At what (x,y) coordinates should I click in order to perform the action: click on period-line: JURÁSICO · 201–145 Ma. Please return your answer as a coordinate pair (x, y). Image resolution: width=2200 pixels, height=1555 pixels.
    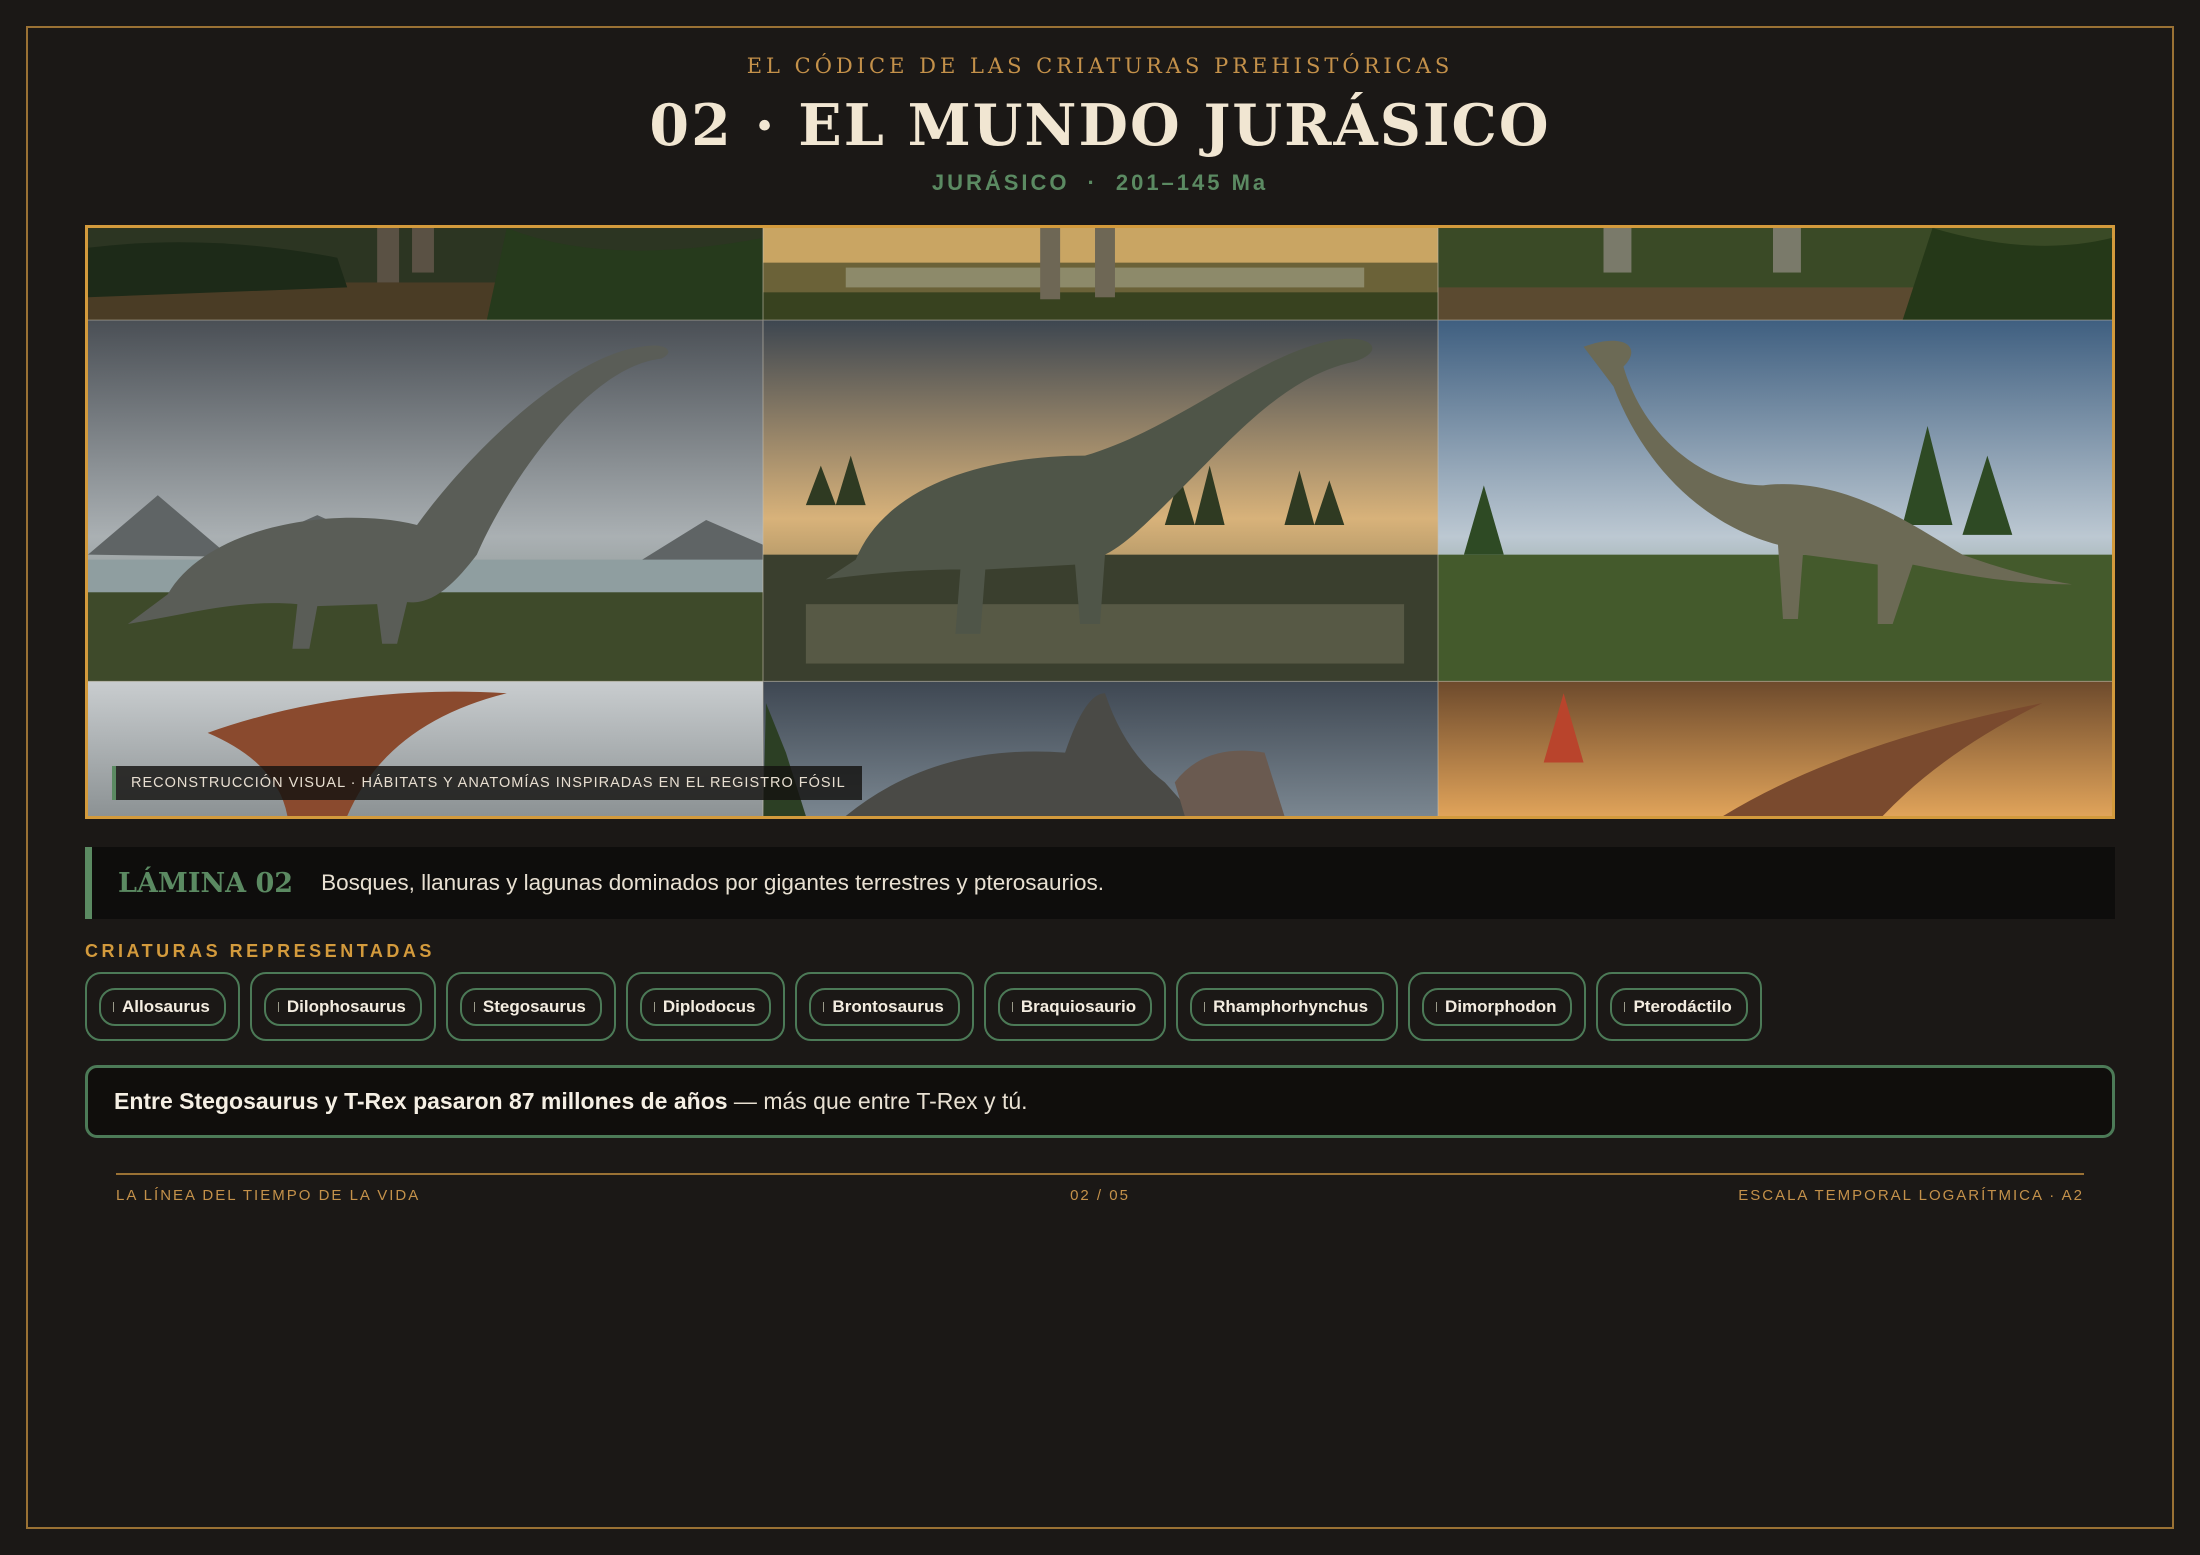
    Looking at the image, I should click on (1100, 183).